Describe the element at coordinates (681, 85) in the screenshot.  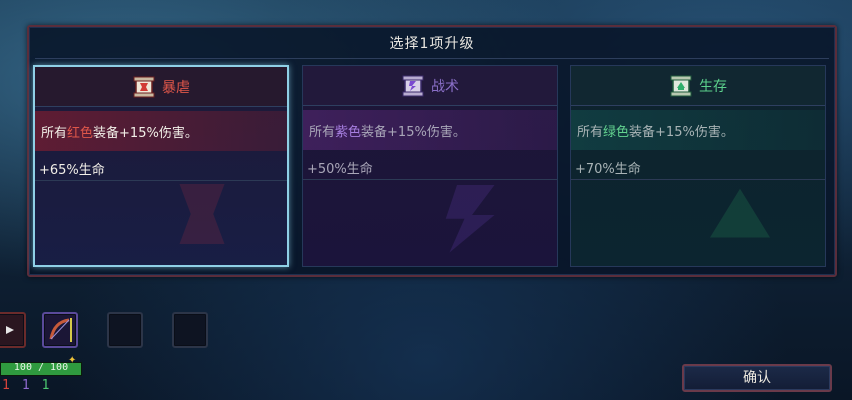
I see `green-scroll-icon` at that location.